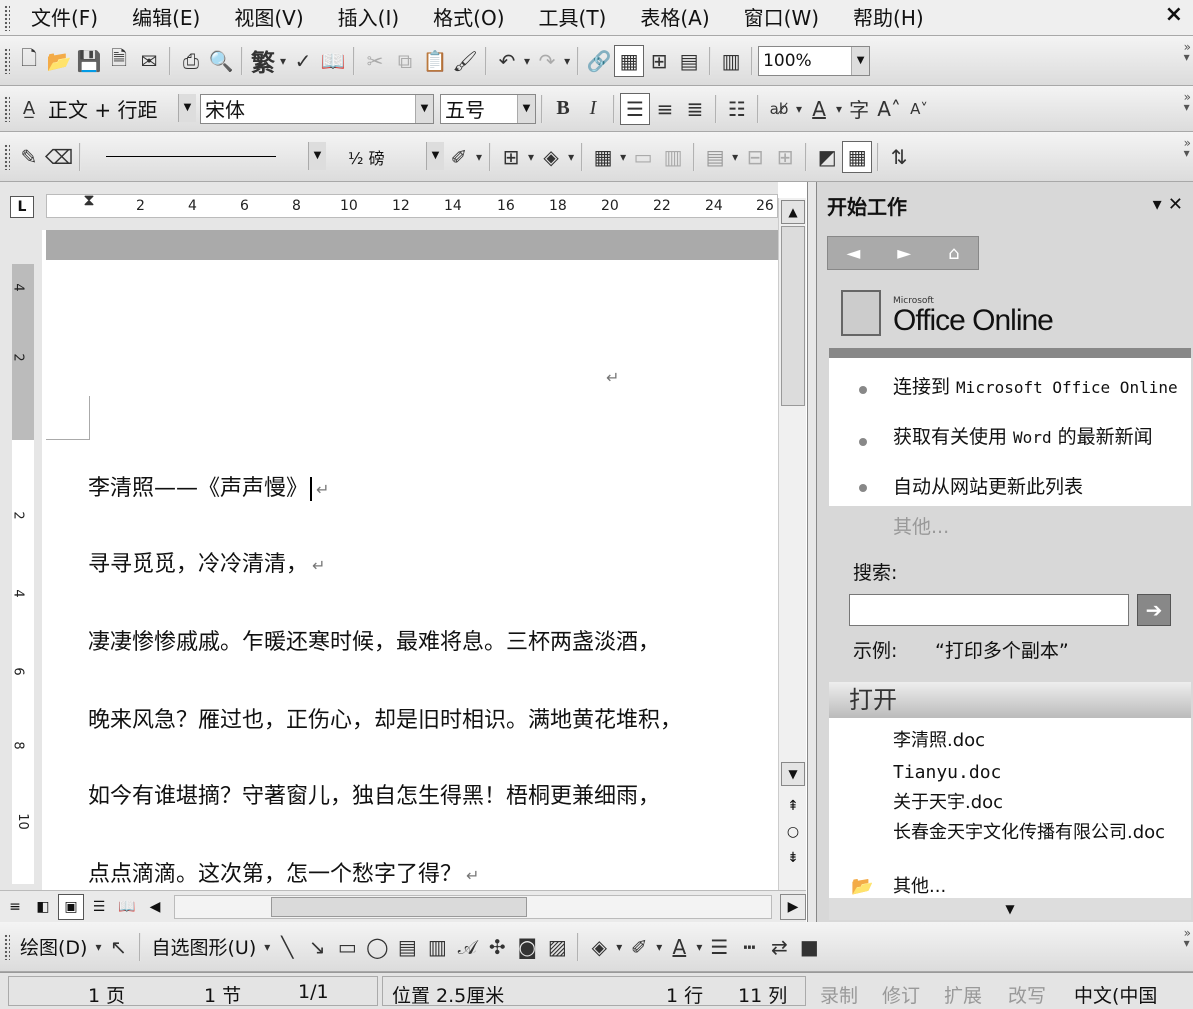 Image resolution: width=1193 pixels, height=1009 pixels. Describe the element at coordinates (629, 60) in the screenshot. I see `tables-borders-icon: ▦` at that location.